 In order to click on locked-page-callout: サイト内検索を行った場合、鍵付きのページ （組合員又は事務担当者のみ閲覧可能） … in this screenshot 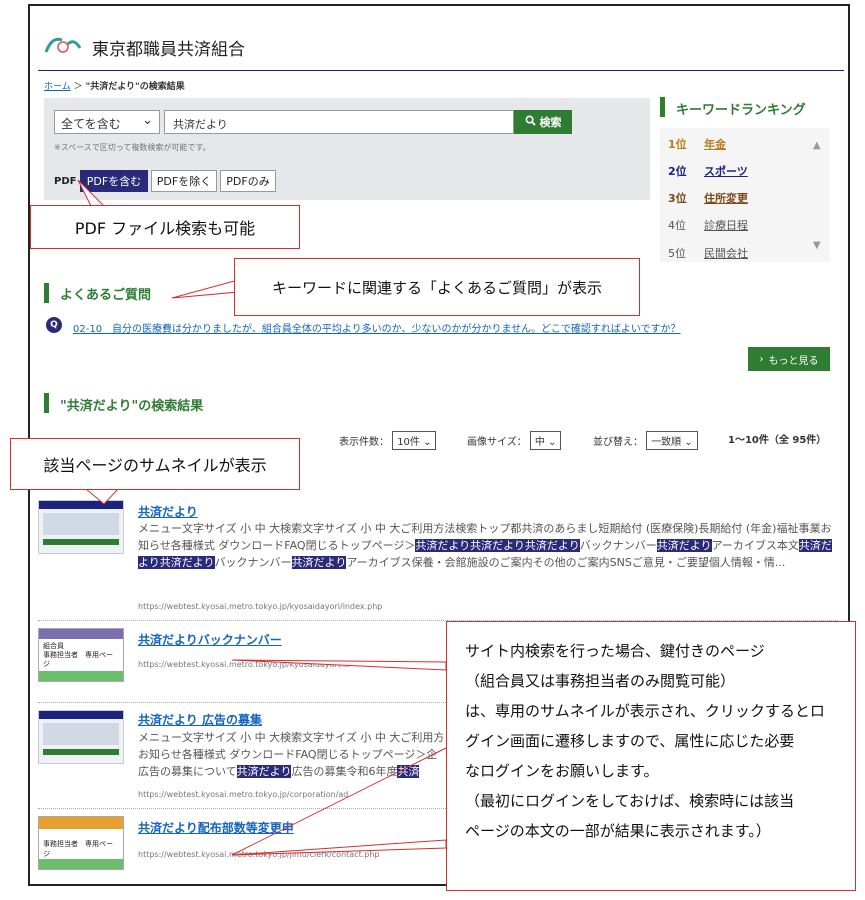, I will do `click(651, 756)`.